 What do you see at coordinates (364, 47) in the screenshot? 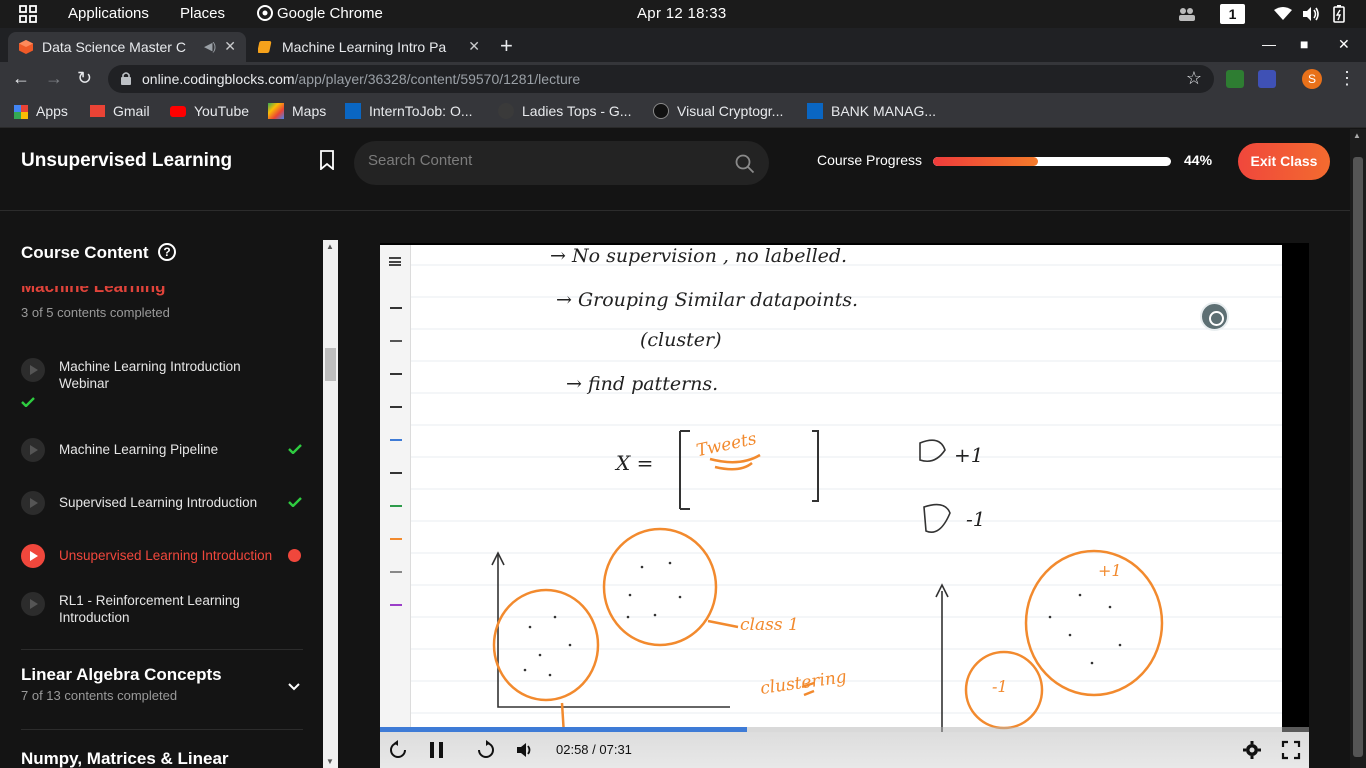
I see `tab-title: Machine Learning Intro Pa` at bounding box center [364, 47].